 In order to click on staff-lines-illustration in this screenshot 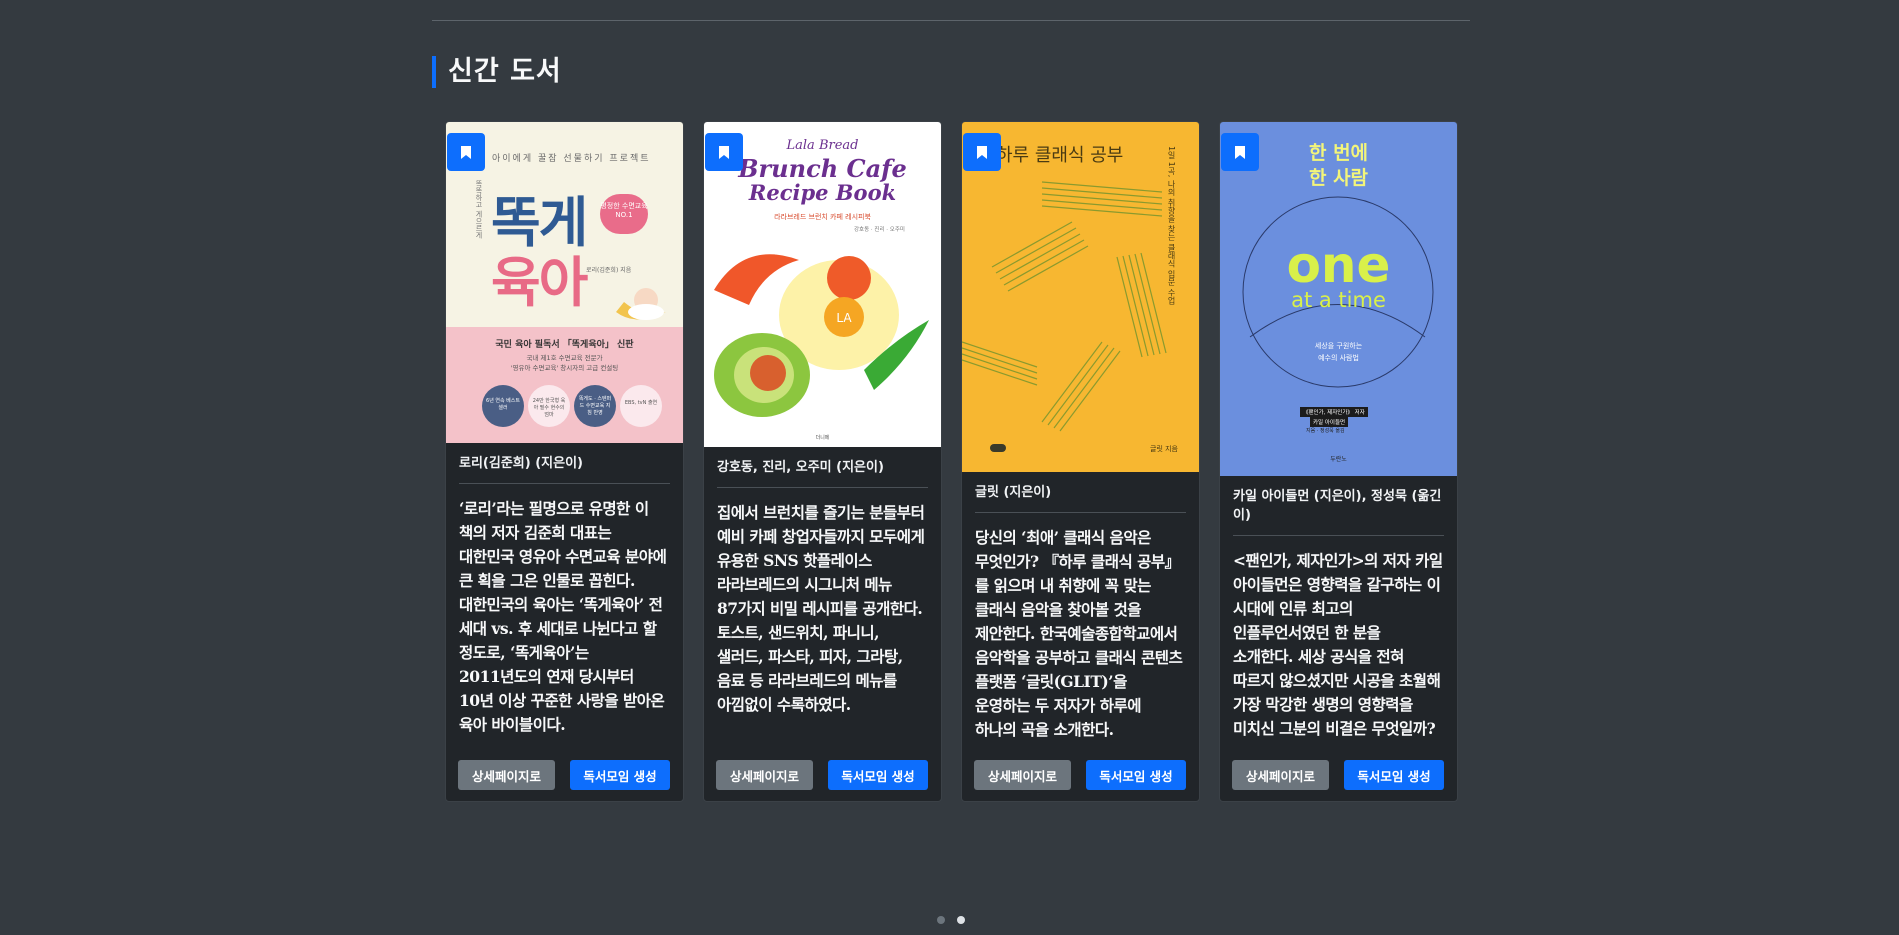, I will do `click(1064, 306)`.